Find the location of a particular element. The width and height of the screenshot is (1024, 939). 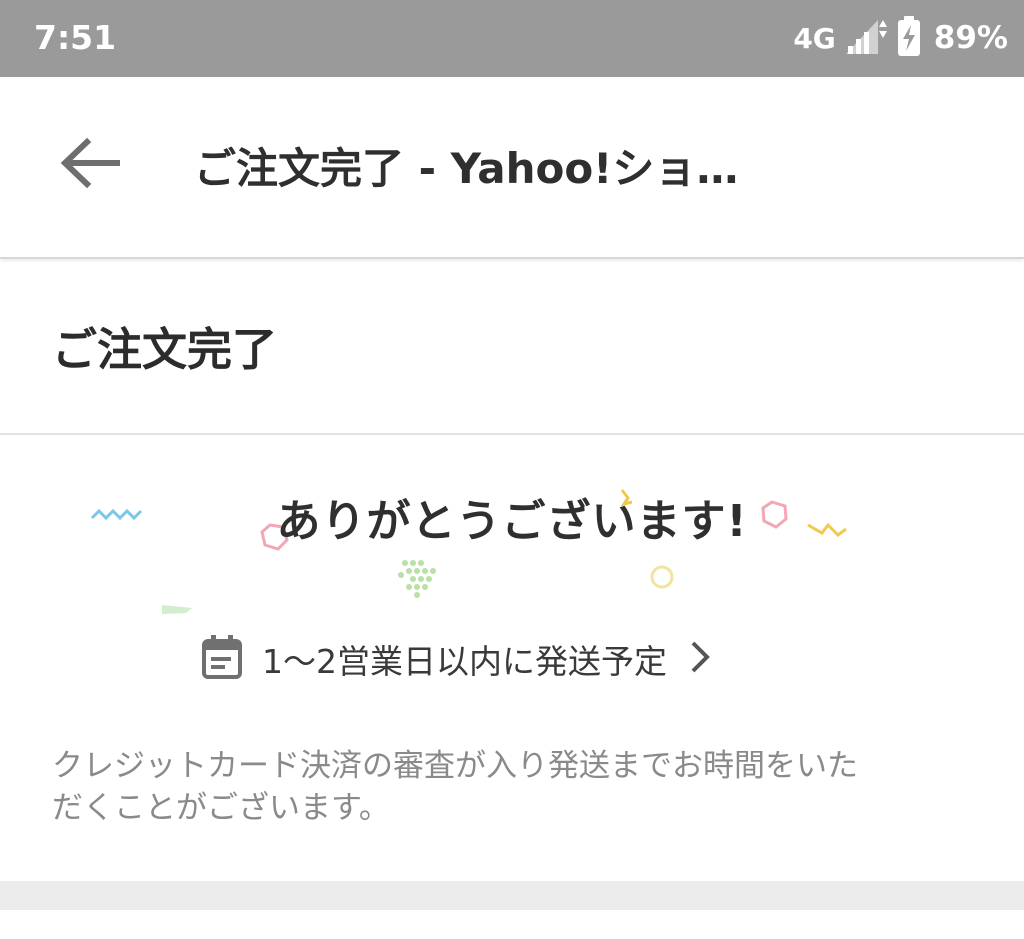

chevron-right-icon is located at coordinates (700, 659).